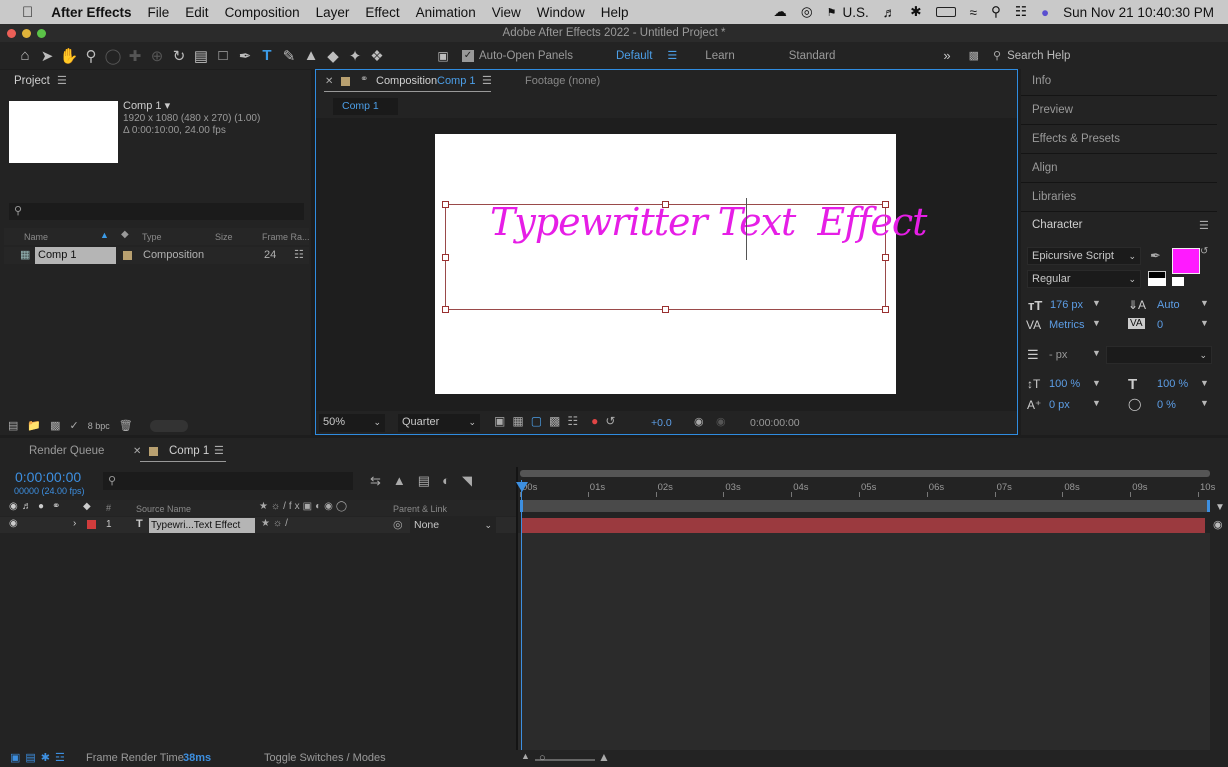 Image resolution: width=1228 pixels, height=767 pixels. What do you see at coordinates (276, 523) in the screenshot?
I see `layer-switches: ★☼/` at bounding box center [276, 523].